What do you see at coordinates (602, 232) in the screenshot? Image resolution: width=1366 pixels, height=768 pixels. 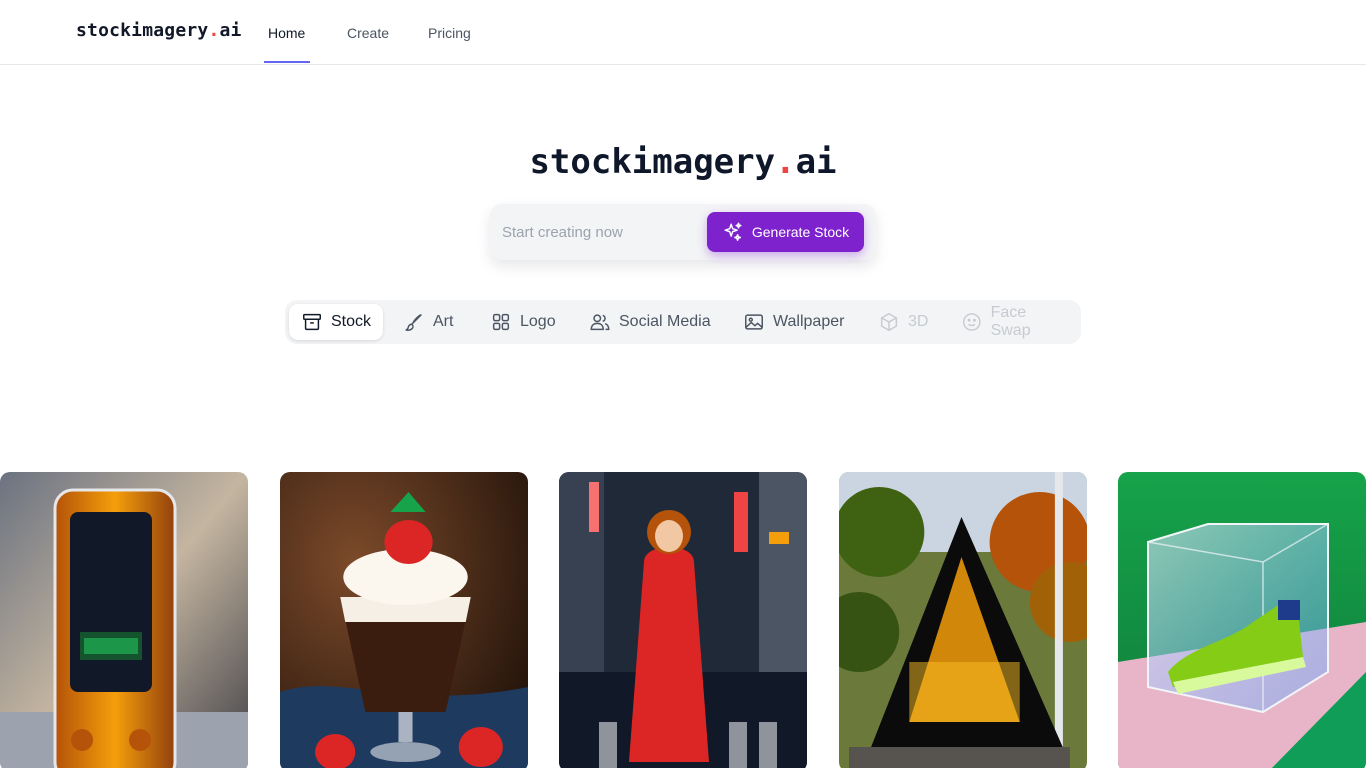 I see `prompt-input` at bounding box center [602, 232].